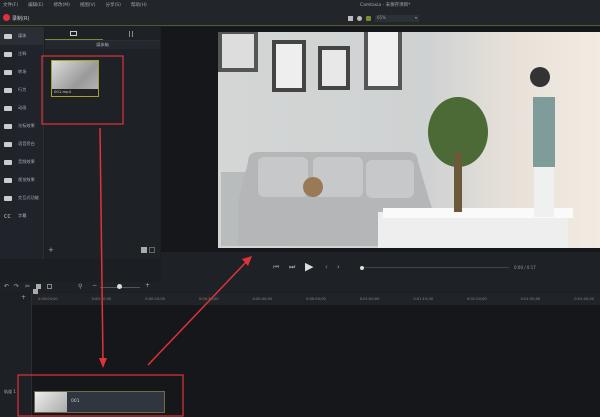 The width and height of the screenshot is (600, 417). I want to click on annotation-arrow-down, so click(101, 245).